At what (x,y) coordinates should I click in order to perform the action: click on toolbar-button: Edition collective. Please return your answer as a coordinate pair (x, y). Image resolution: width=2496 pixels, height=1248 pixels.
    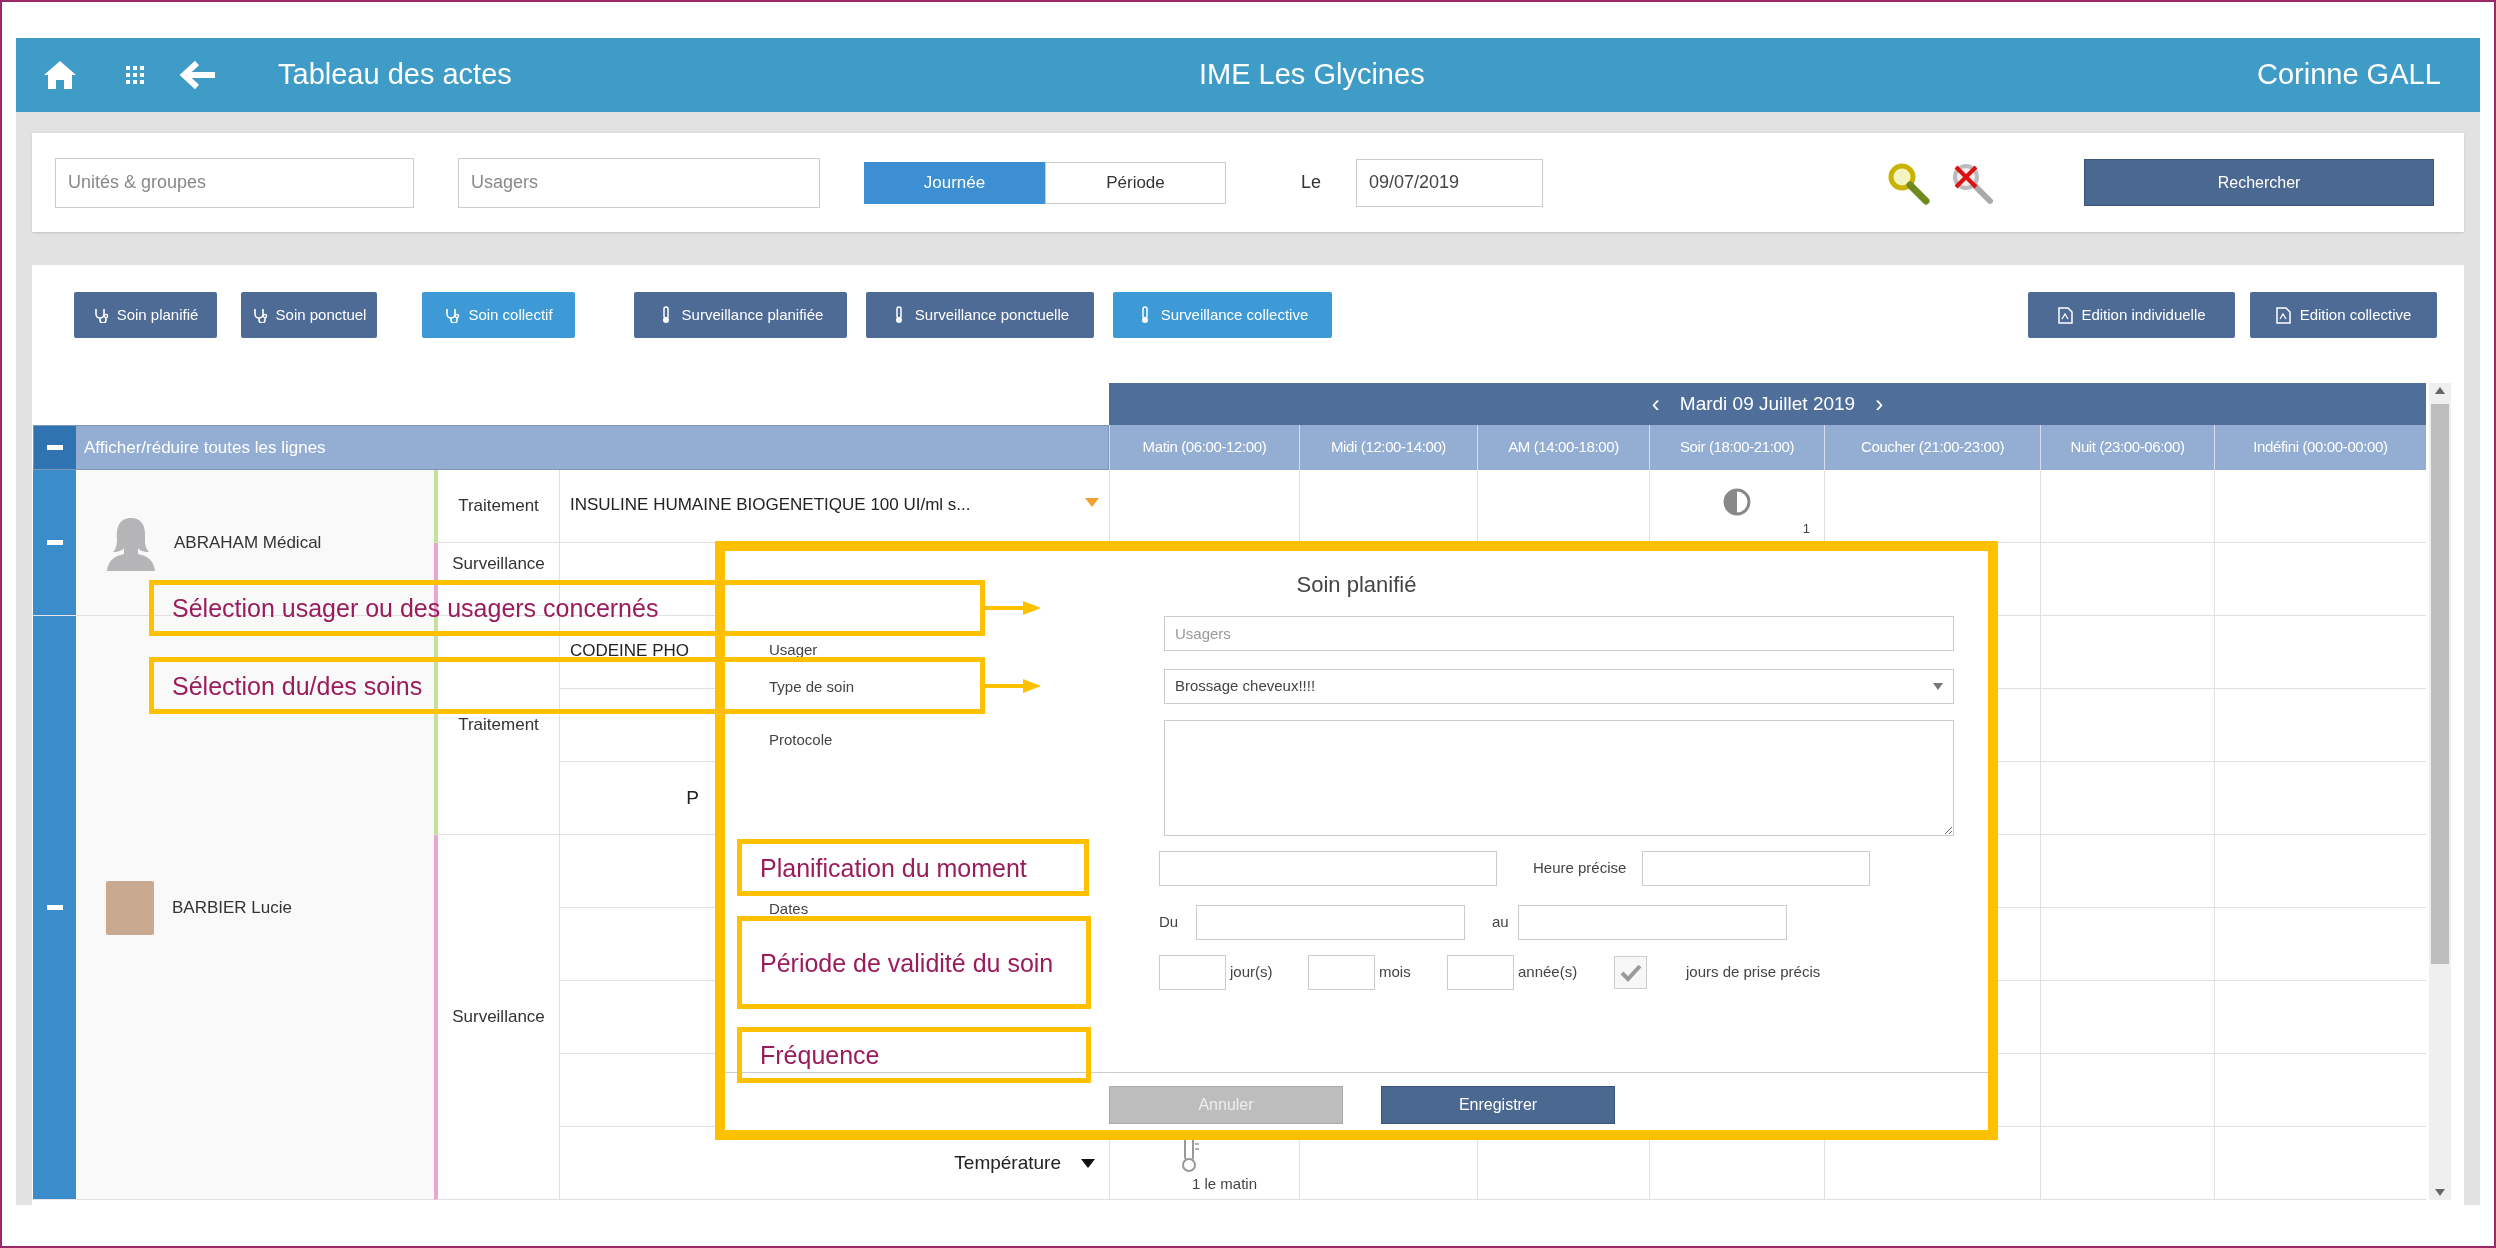
    Looking at the image, I should click on (2343, 315).